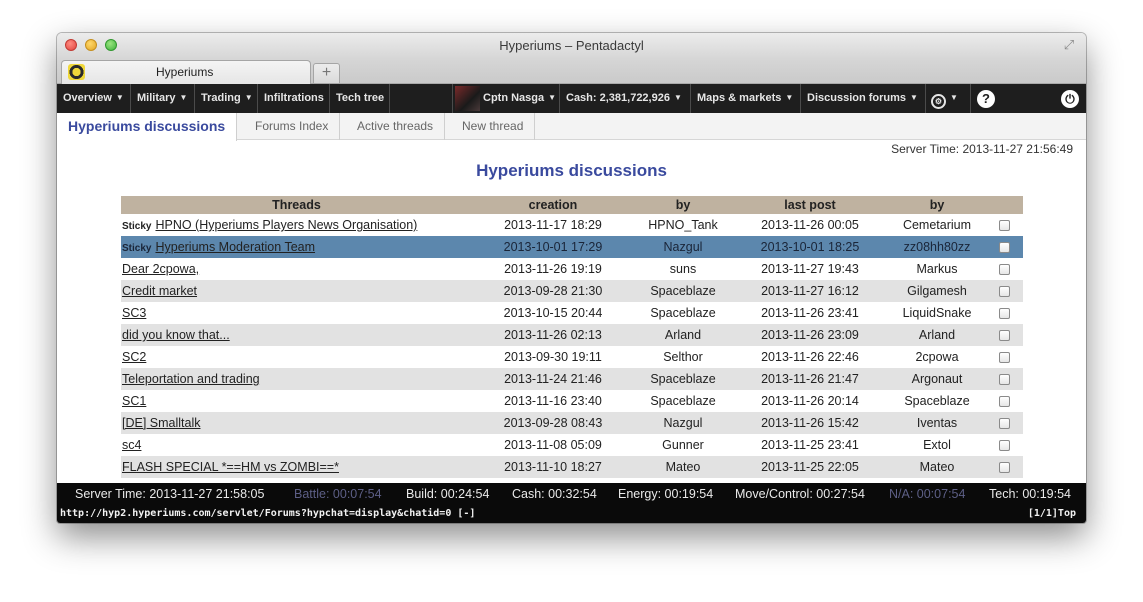 This screenshot has height=602, width=1143. What do you see at coordinates (326, 73) in the screenshot?
I see `new-tab-button: +` at bounding box center [326, 73].